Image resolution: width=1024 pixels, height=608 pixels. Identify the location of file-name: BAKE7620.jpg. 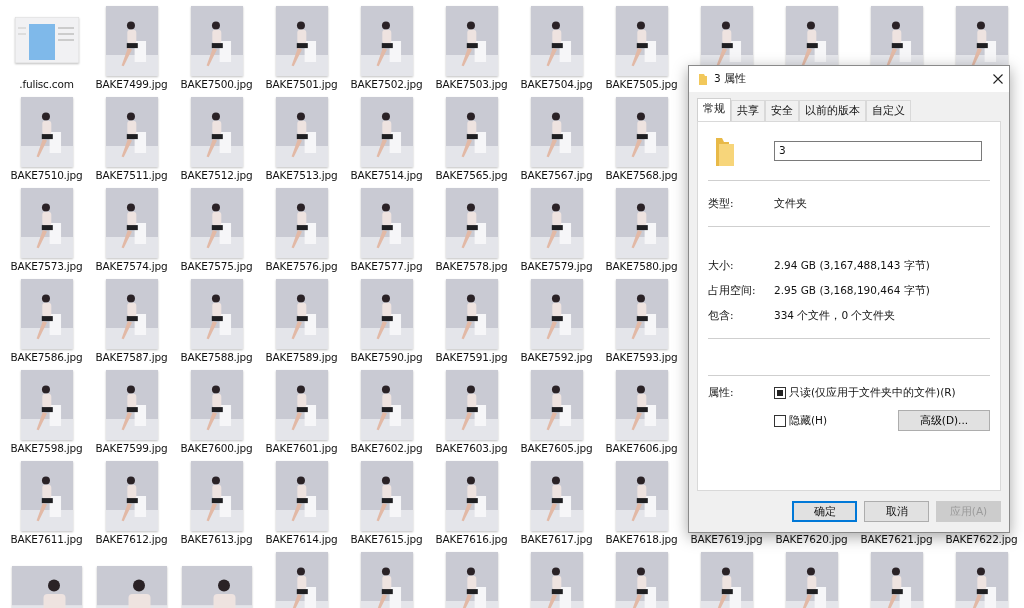
(811, 539).